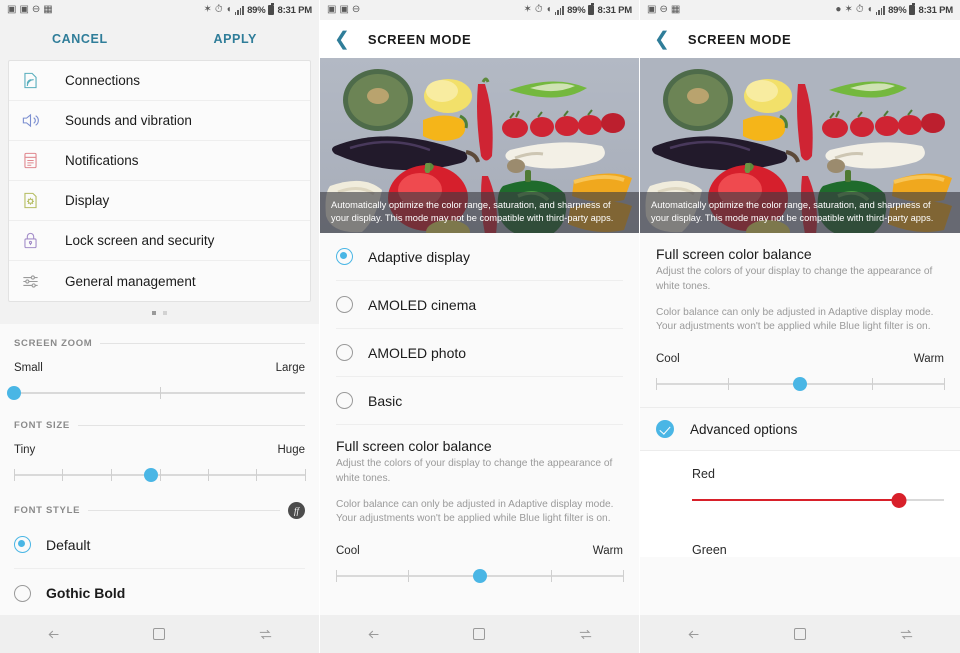 The width and height of the screenshot is (960, 653). Describe the element at coordinates (43, 240) in the screenshot. I see `lock-icon` at that location.